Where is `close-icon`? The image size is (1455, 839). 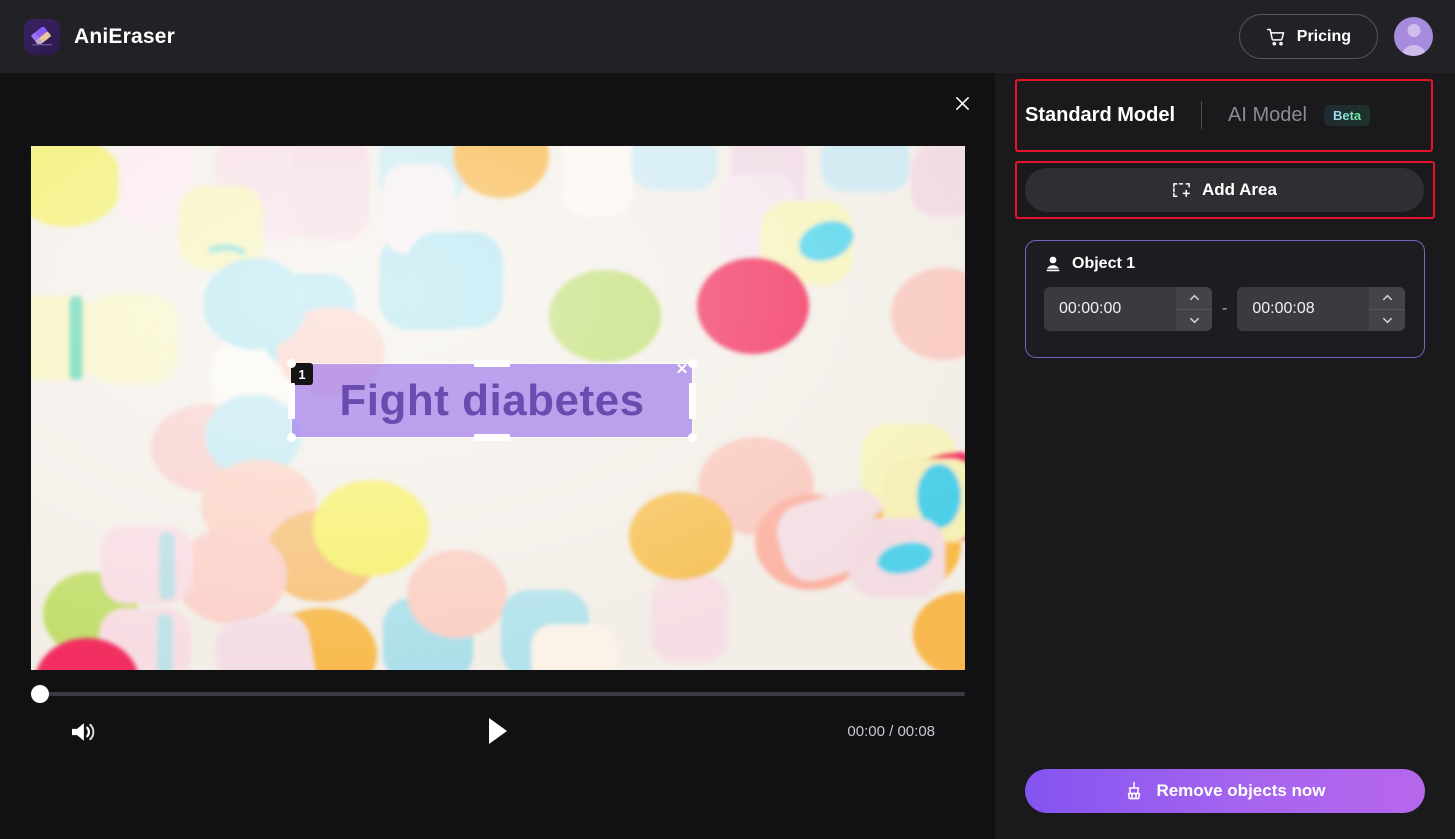 close-icon is located at coordinates (962, 103).